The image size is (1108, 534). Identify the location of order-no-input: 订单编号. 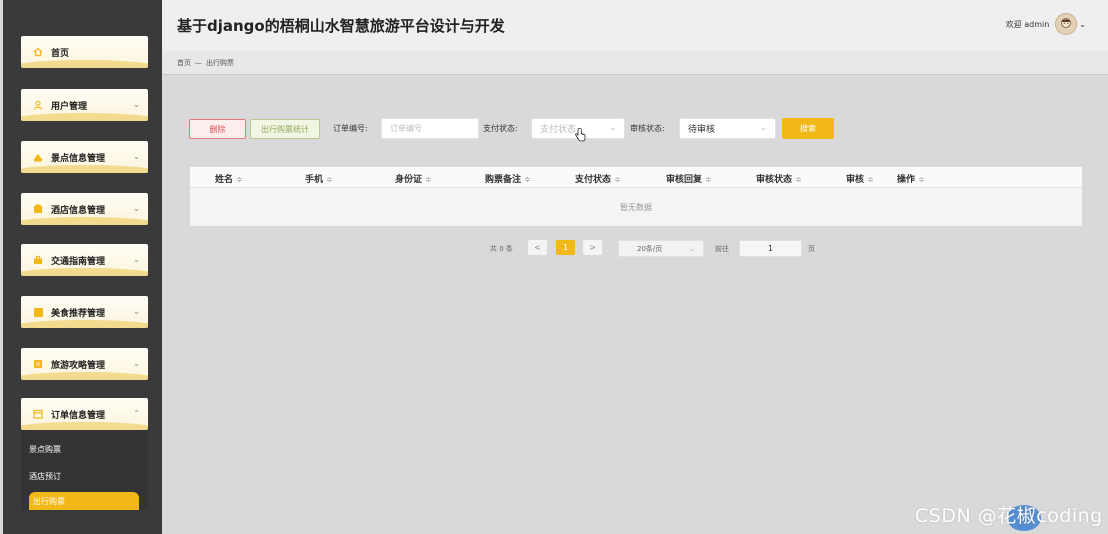
(430, 128).